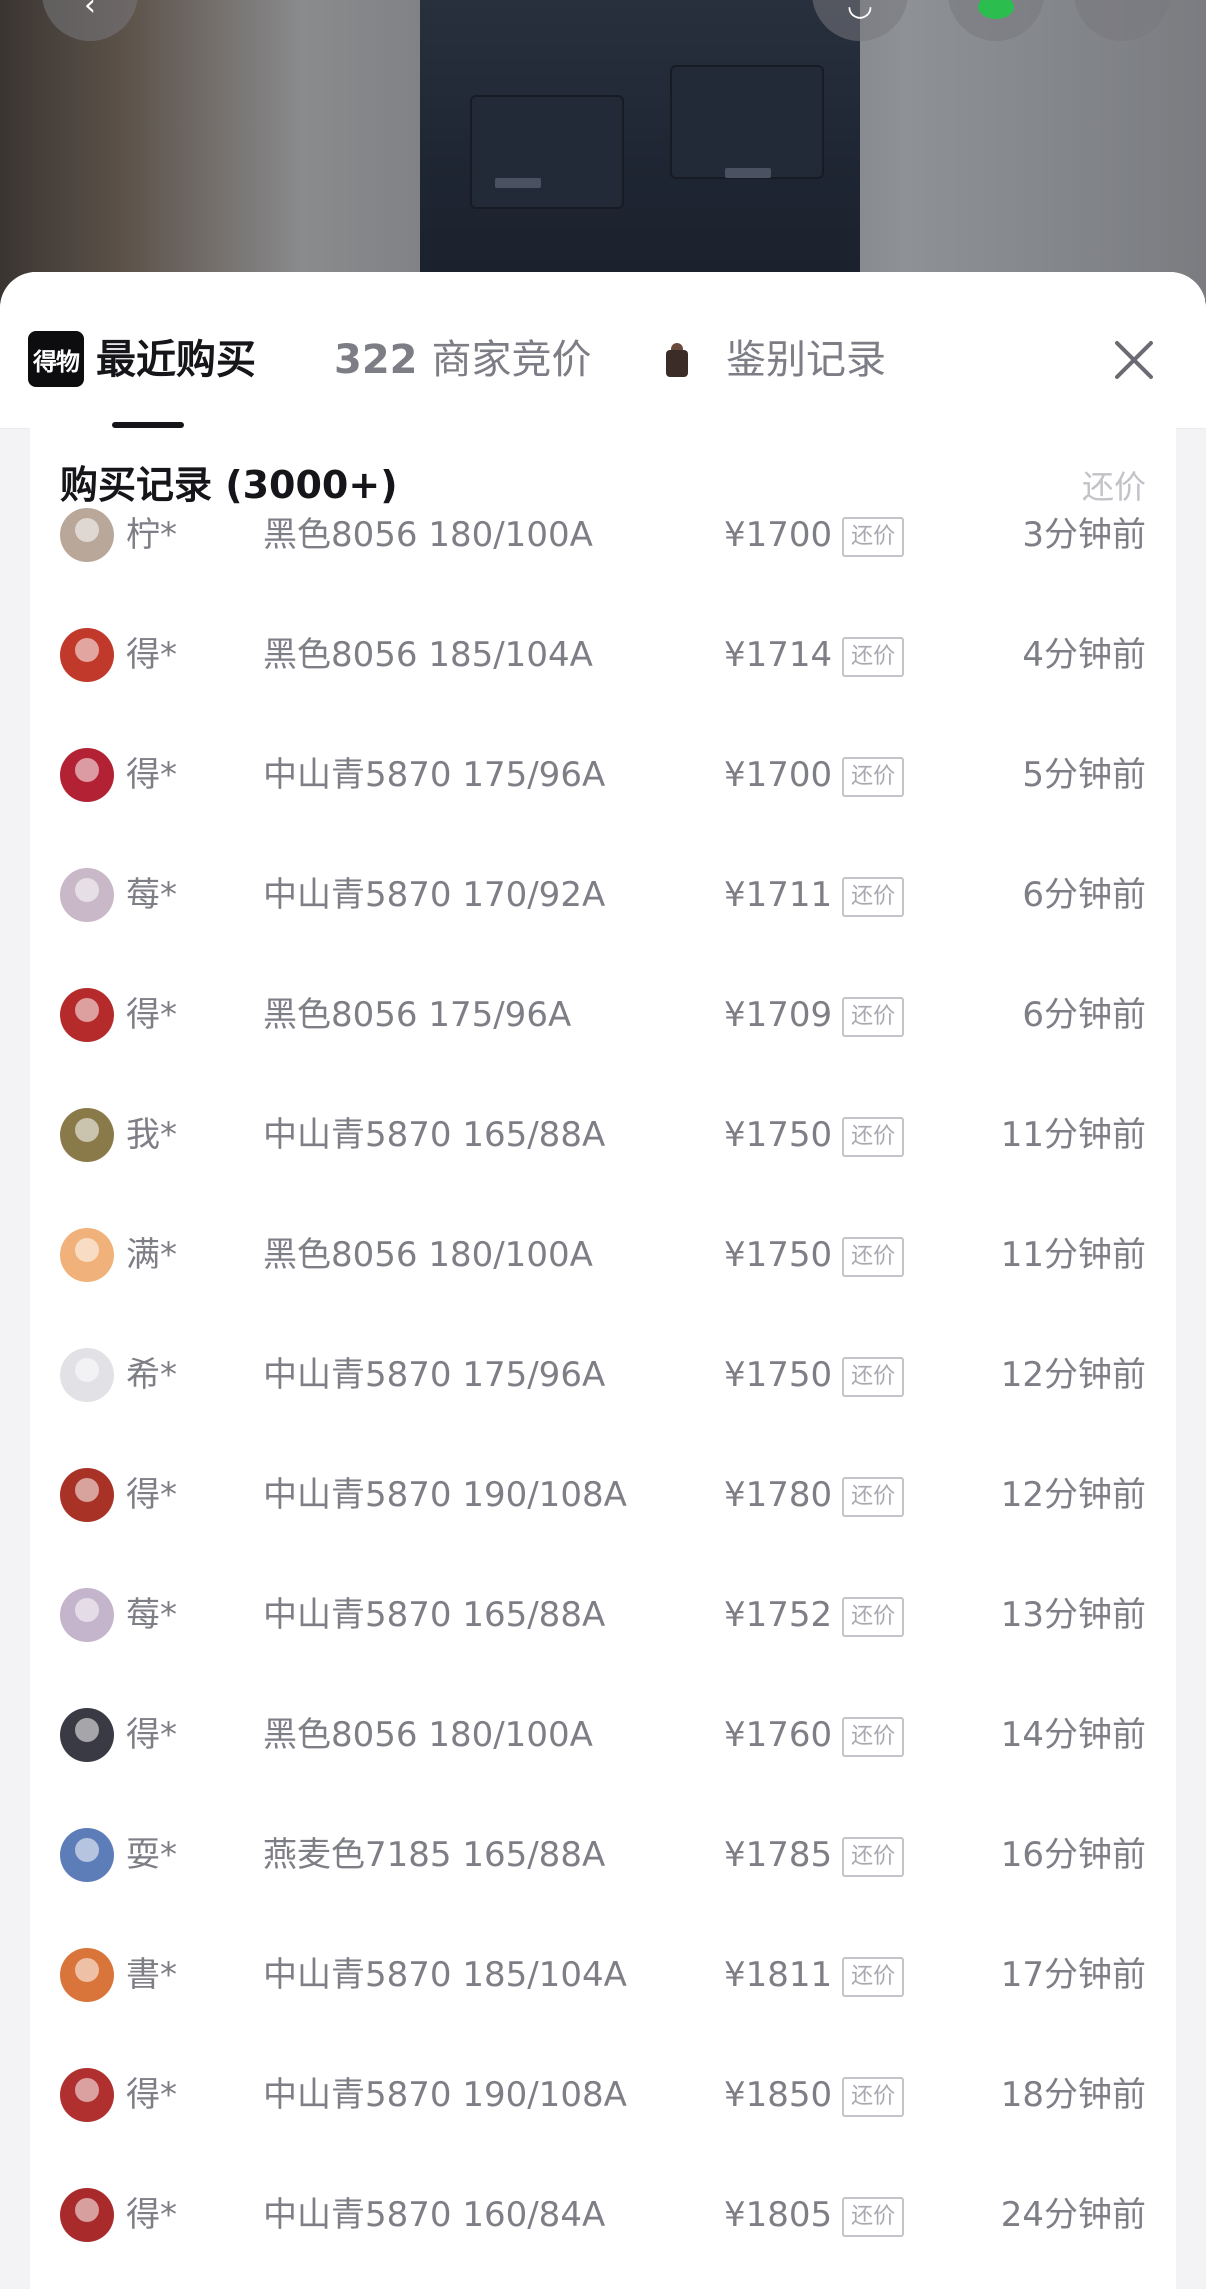 The image size is (1206, 2289). What do you see at coordinates (176, 360) in the screenshot?
I see `tab-recent-purchases: 最近购买` at bounding box center [176, 360].